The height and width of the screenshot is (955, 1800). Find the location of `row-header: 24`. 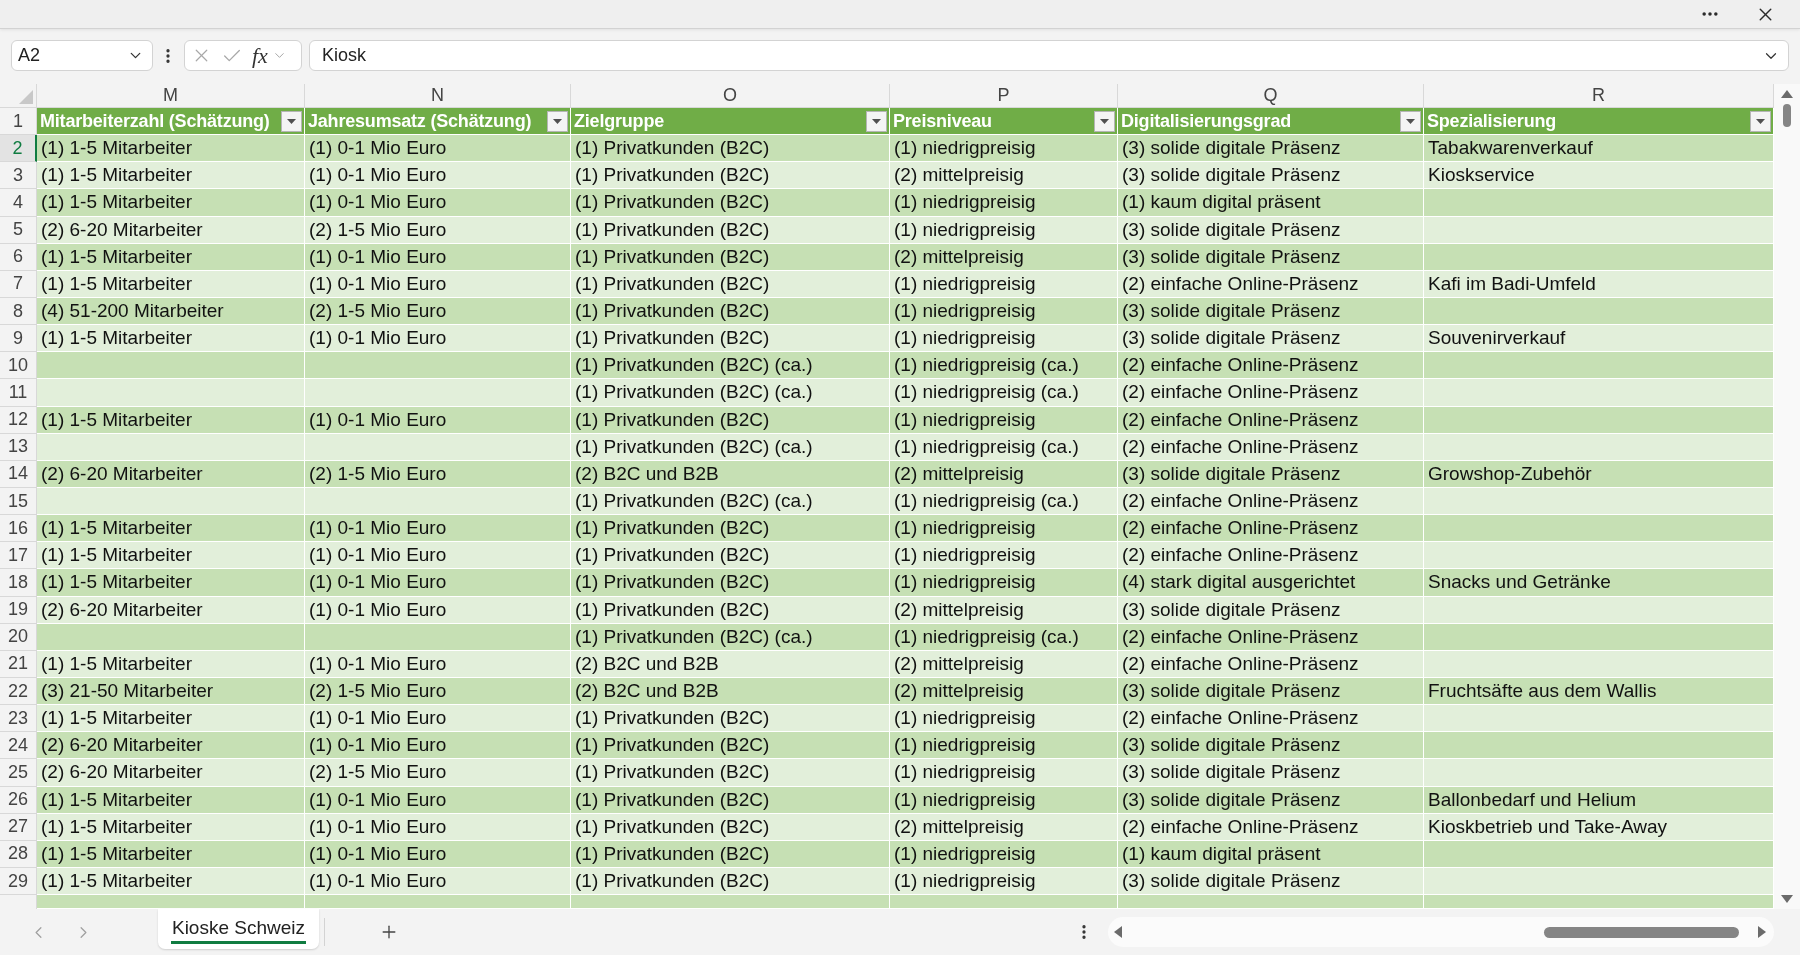

row-header: 24 is located at coordinates (18, 746).